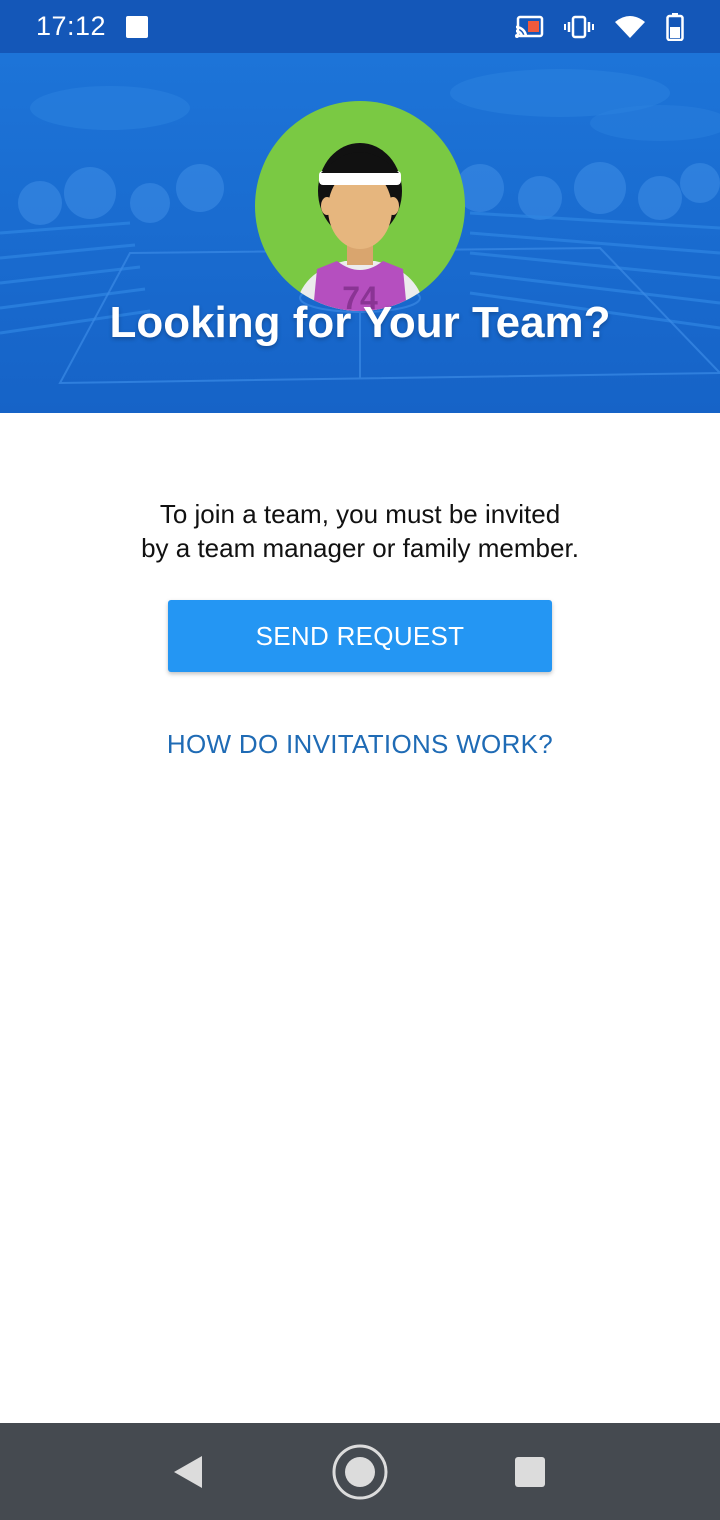 The width and height of the screenshot is (720, 1520). Describe the element at coordinates (360, 514) in the screenshot. I see `info-text-line-1: To join a team, you must be invited` at that location.